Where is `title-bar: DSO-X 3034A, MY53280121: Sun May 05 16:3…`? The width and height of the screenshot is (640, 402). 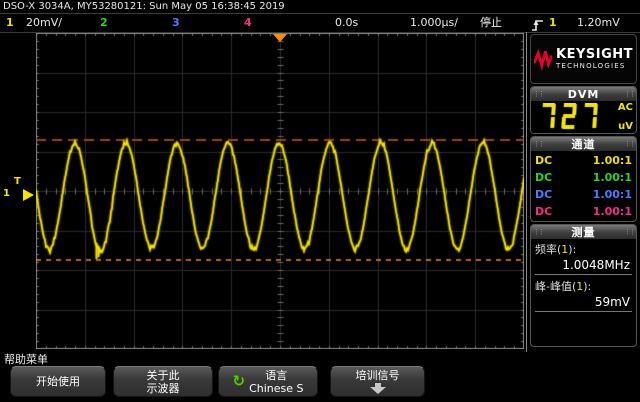 title-bar: DSO-X 3034A, MY53280121: Sun May 05 16:3… is located at coordinates (320, 7).